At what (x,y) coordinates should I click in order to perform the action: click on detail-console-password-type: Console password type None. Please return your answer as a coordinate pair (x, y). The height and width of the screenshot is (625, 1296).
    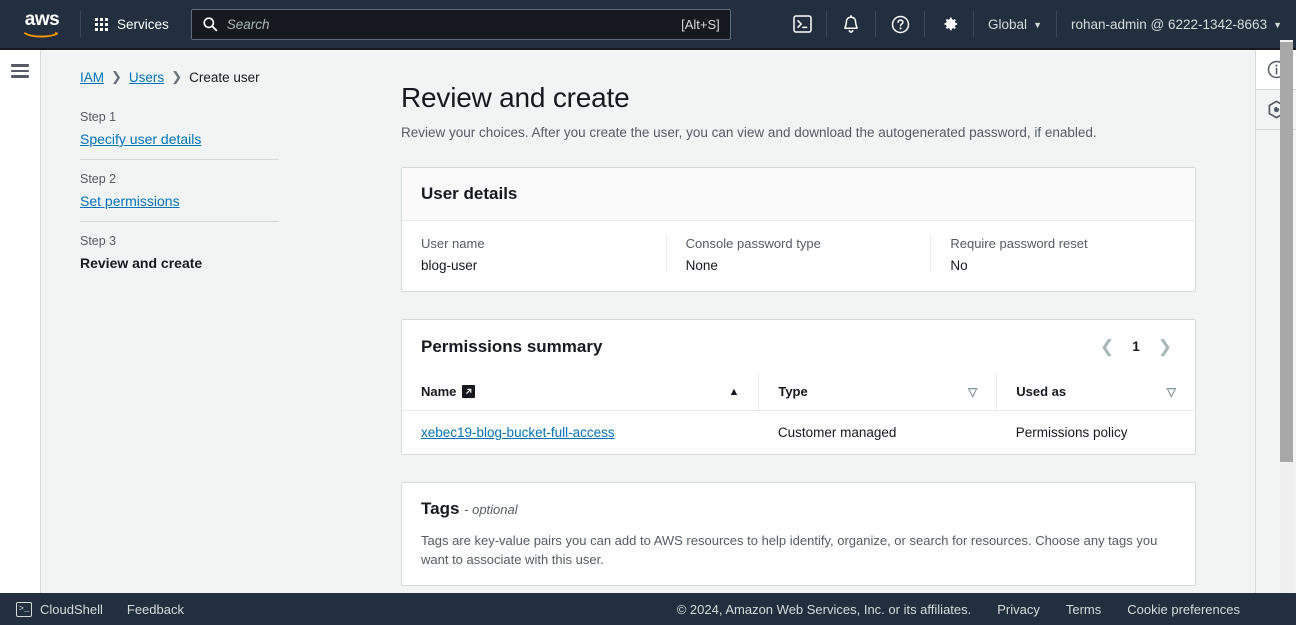
    Looking at the image, I should click on (798, 254).